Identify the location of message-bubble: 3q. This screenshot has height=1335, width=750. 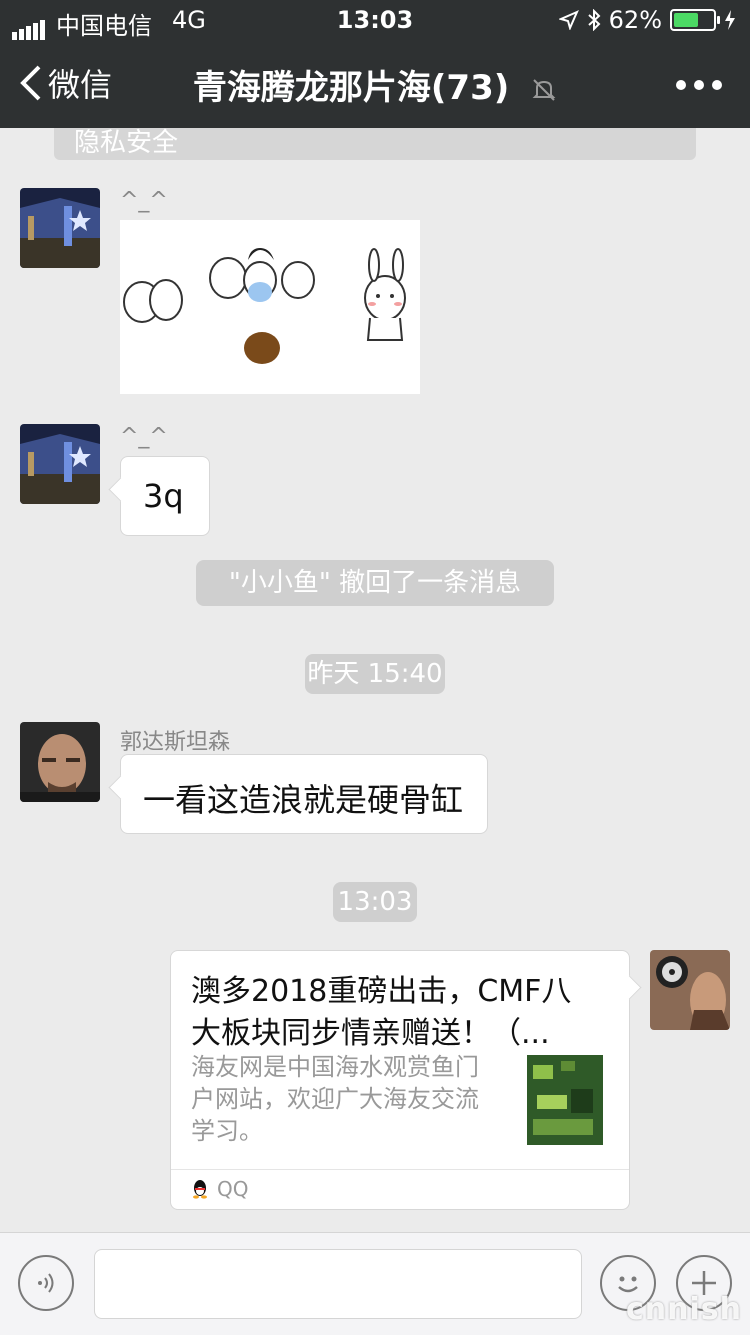
(165, 496).